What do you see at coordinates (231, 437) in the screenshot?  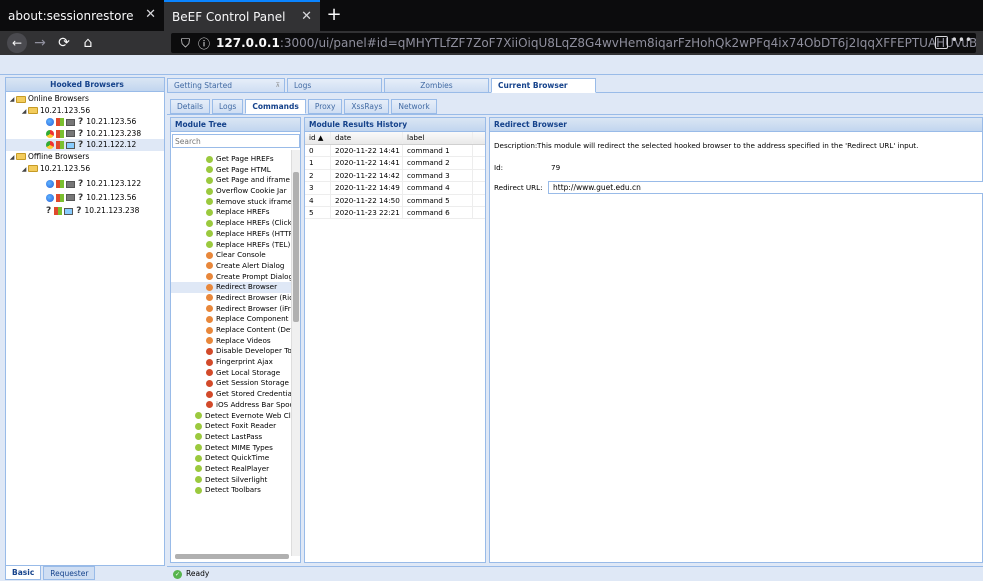 I see `module-item: Detect LastPass` at bounding box center [231, 437].